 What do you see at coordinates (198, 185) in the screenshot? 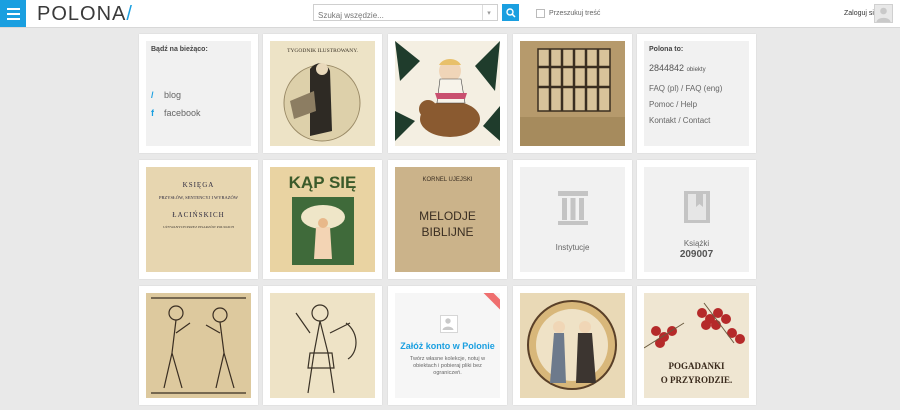
I see `cover-line: KSIĘGA` at bounding box center [198, 185].